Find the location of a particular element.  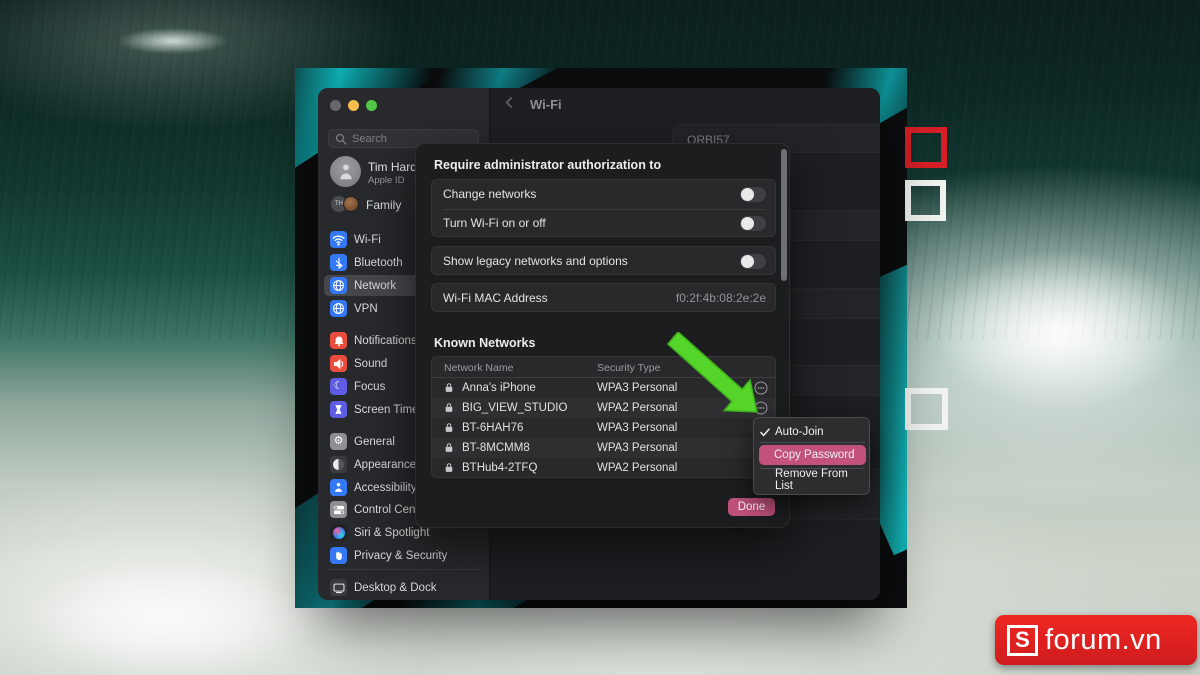

done-button: Done is located at coordinates (751, 507).